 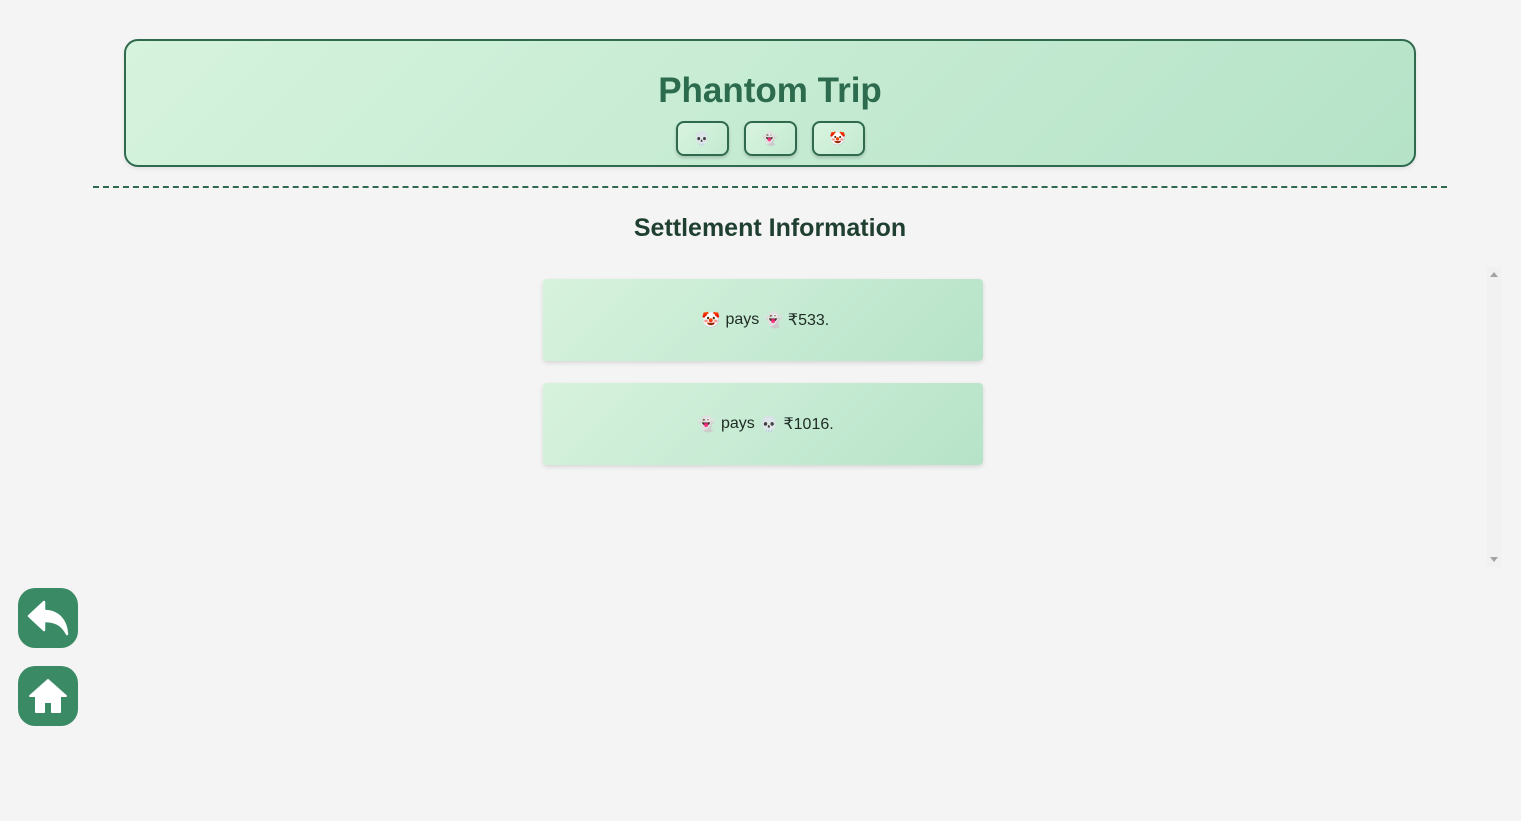 I want to click on back-arrow-icon, so click(x=48, y=618).